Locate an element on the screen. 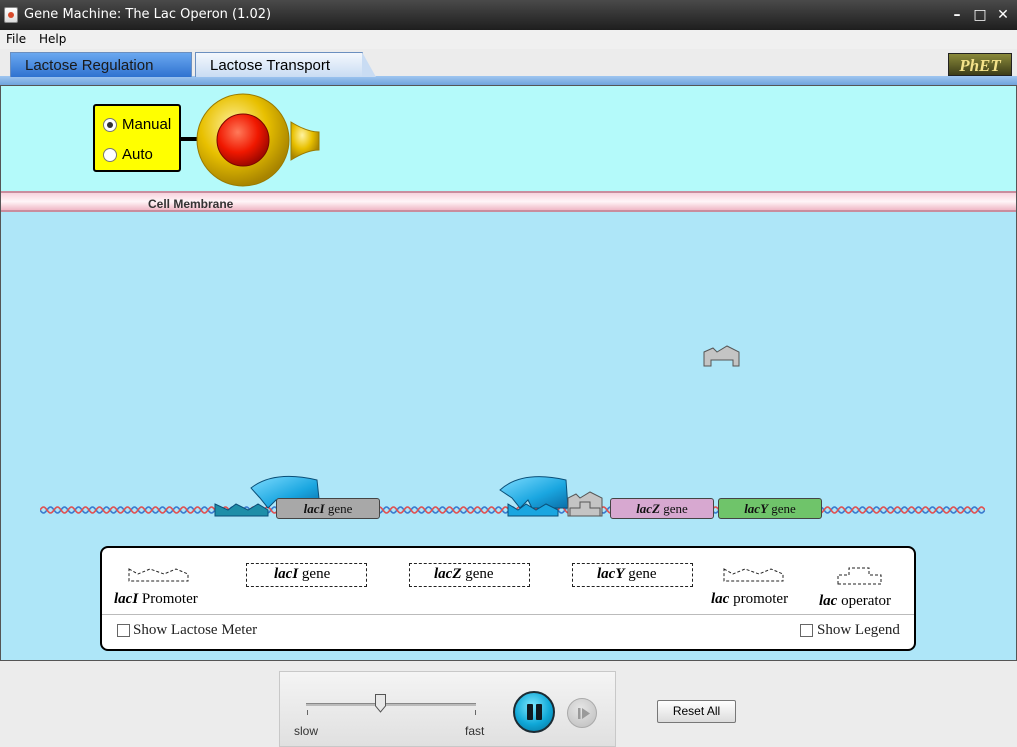 This screenshot has height=747, width=1017. show-lactose-meter-label: Show Lactose Meter is located at coordinates (195, 630).